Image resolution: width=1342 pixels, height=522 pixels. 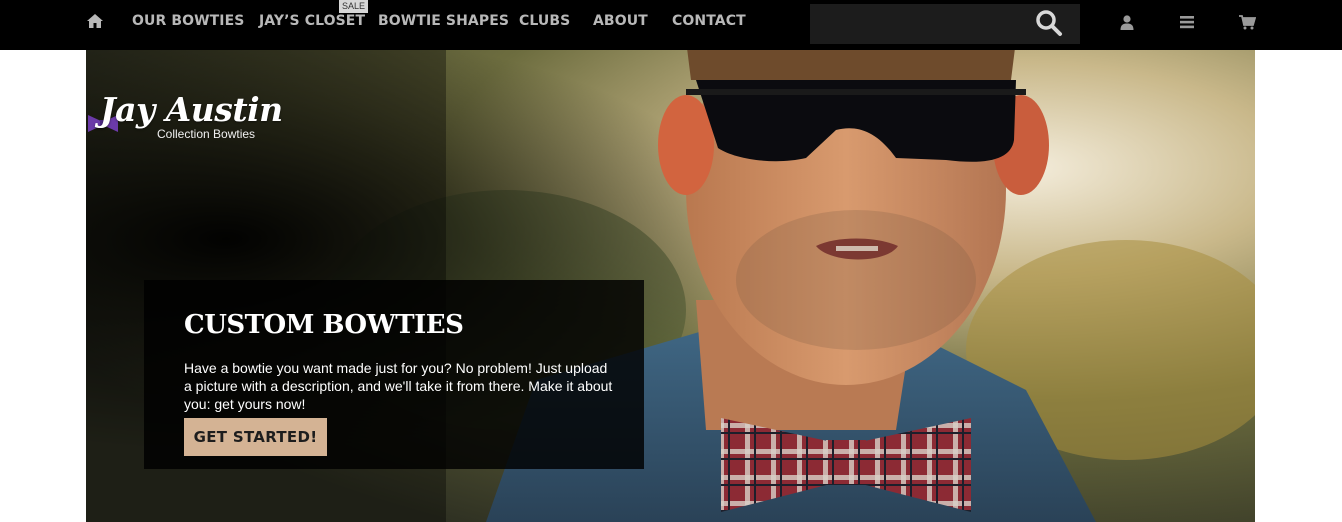 I want to click on brand-logo: Jay Austin Collection Bowties, so click(x=186, y=120).